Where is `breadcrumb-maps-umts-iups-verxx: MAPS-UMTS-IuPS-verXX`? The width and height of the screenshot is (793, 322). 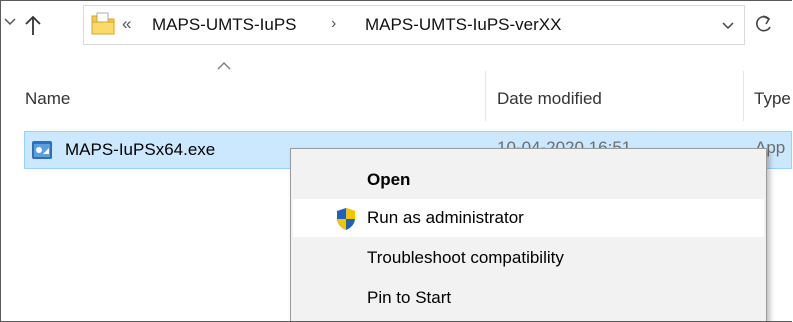 breadcrumb-maps-umts-iups-verxx: MAPS-UMTS-IuPS-verXX is located at coordinates (463, 25).